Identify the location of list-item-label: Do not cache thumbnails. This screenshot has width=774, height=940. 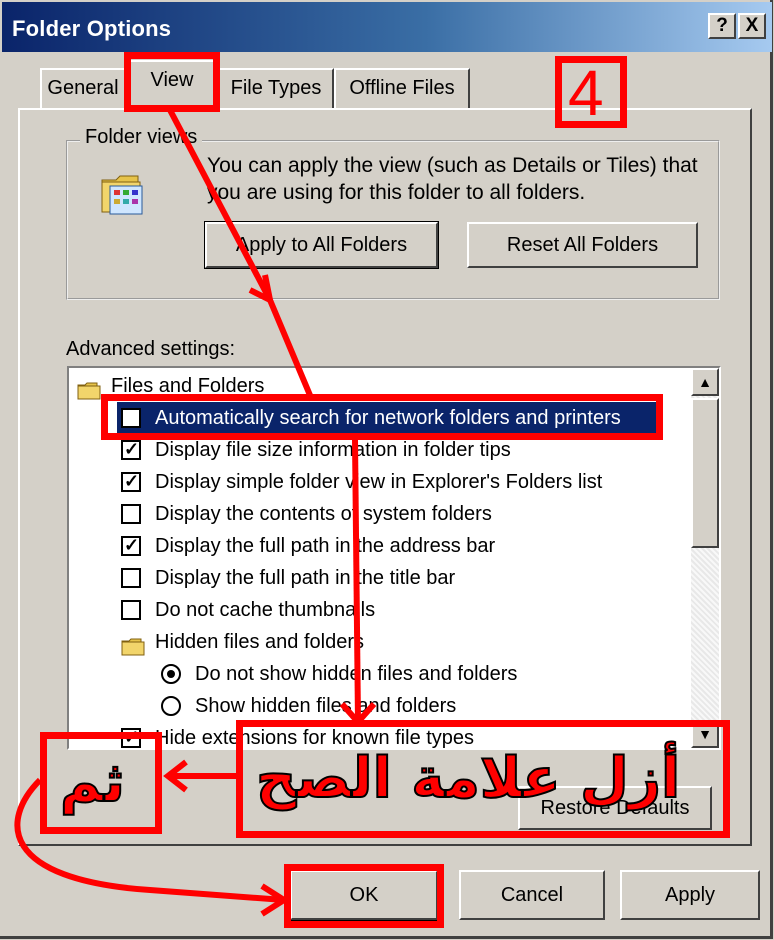
(265, 610).